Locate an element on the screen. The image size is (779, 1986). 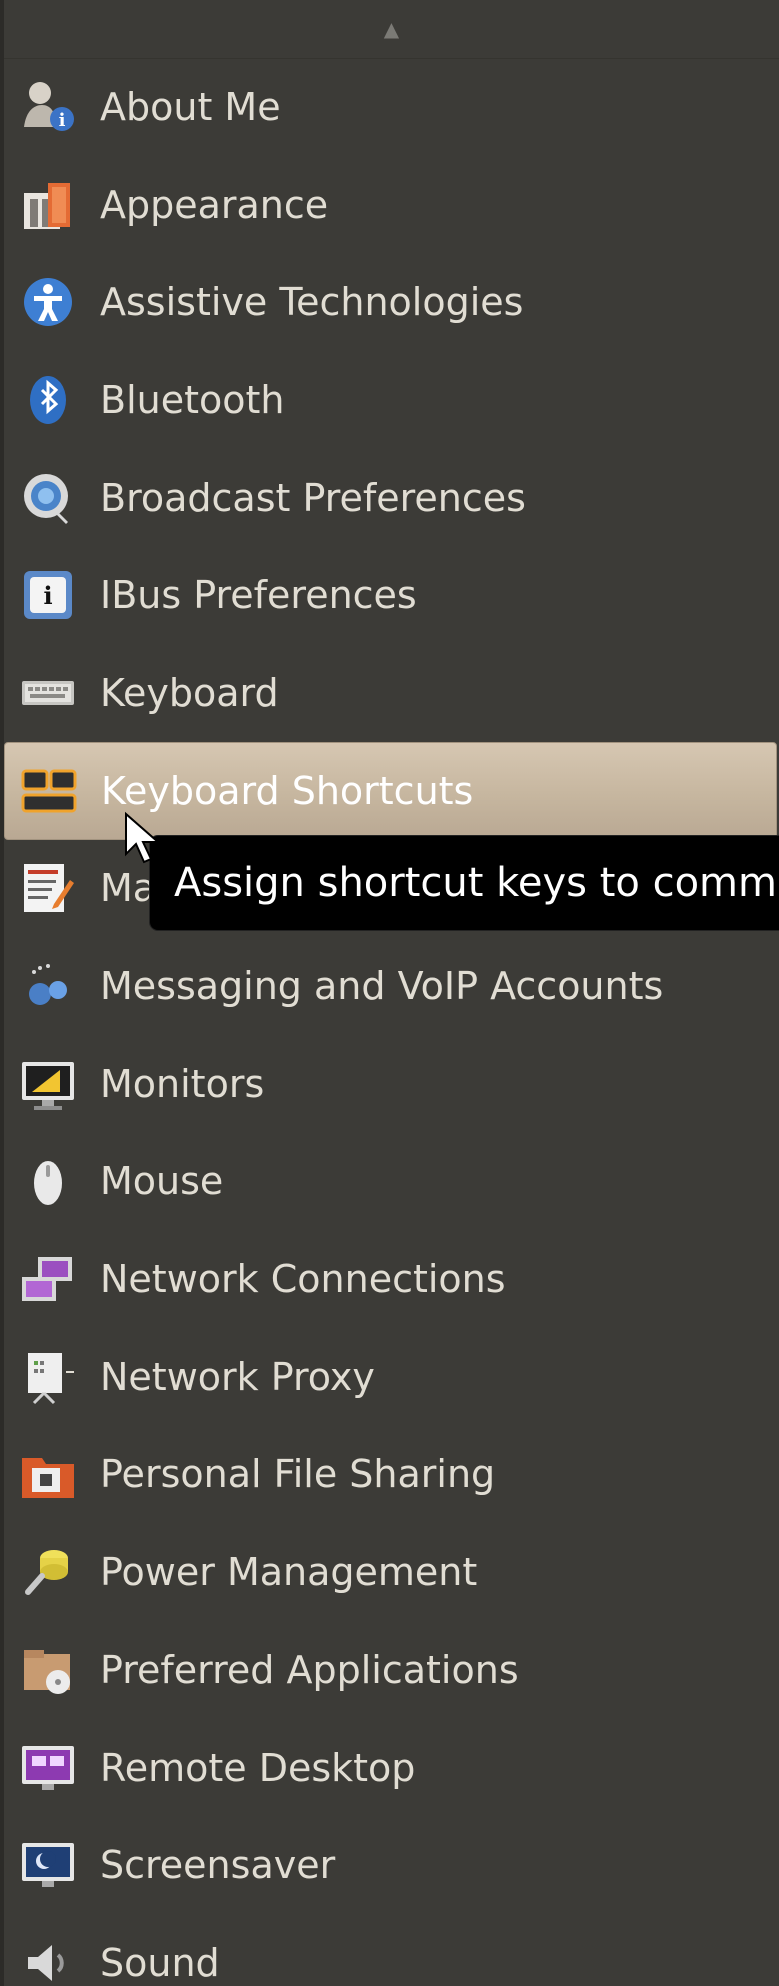
menu-item-keyboard-shortcuts: Keyboard Shortcuts is located at coordinates (390, 790).